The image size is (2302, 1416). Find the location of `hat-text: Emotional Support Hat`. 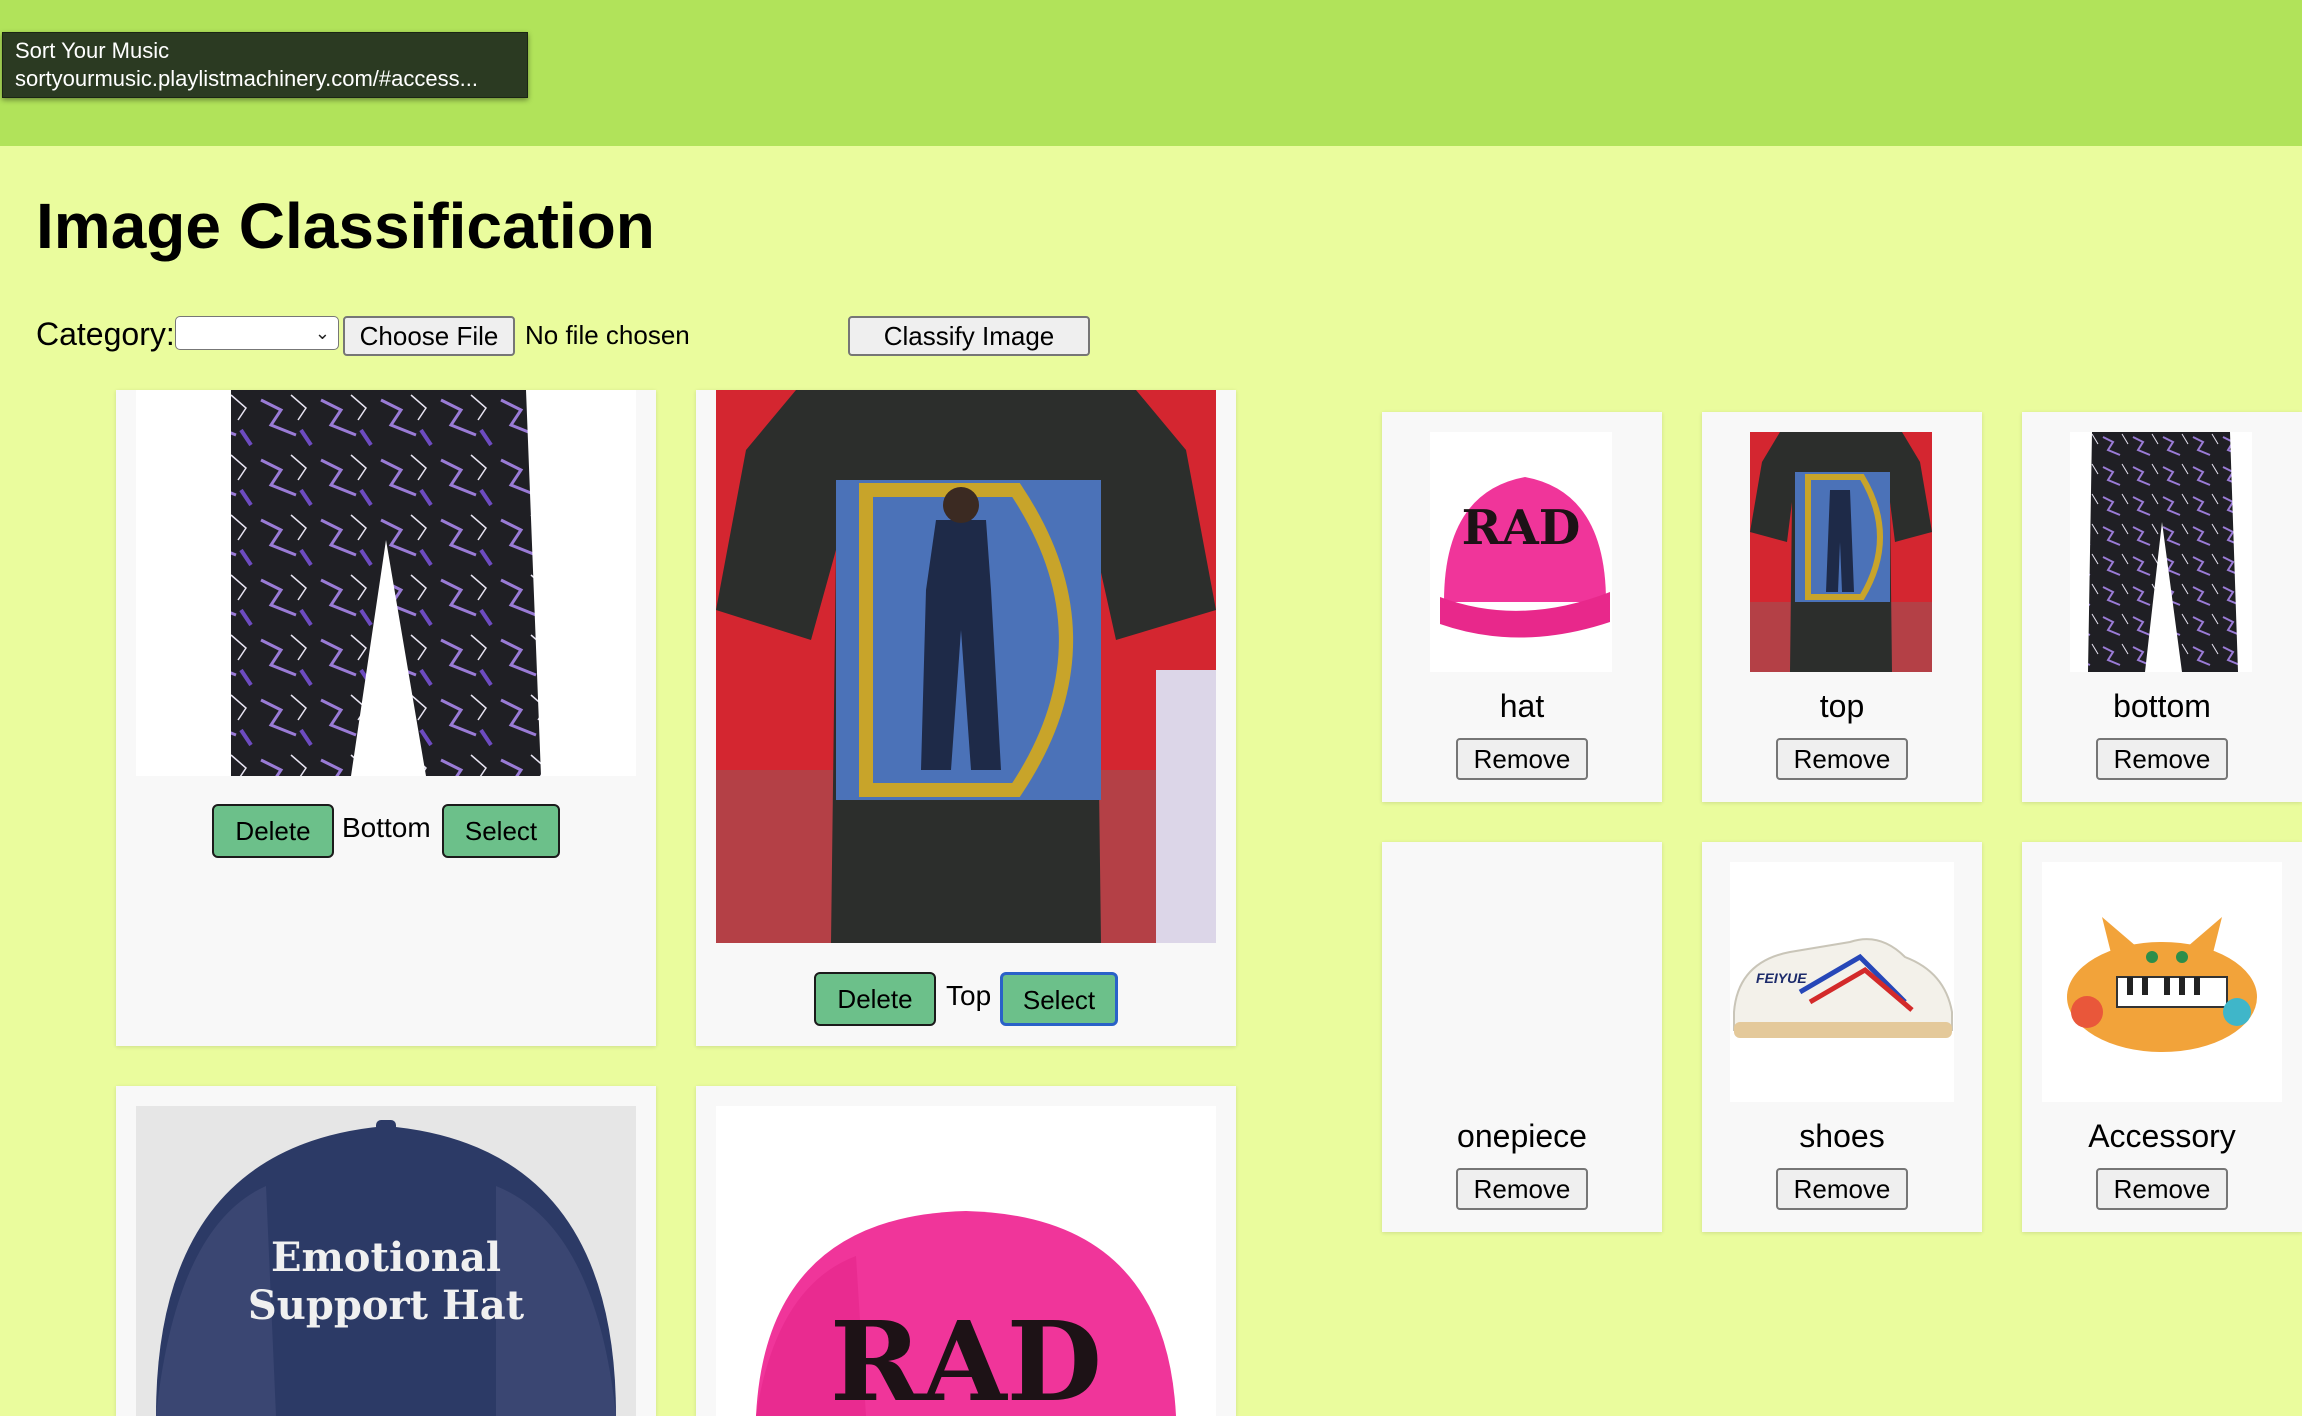

hat-text: Emotional Support Hat is located at coordinates (386, 1282).